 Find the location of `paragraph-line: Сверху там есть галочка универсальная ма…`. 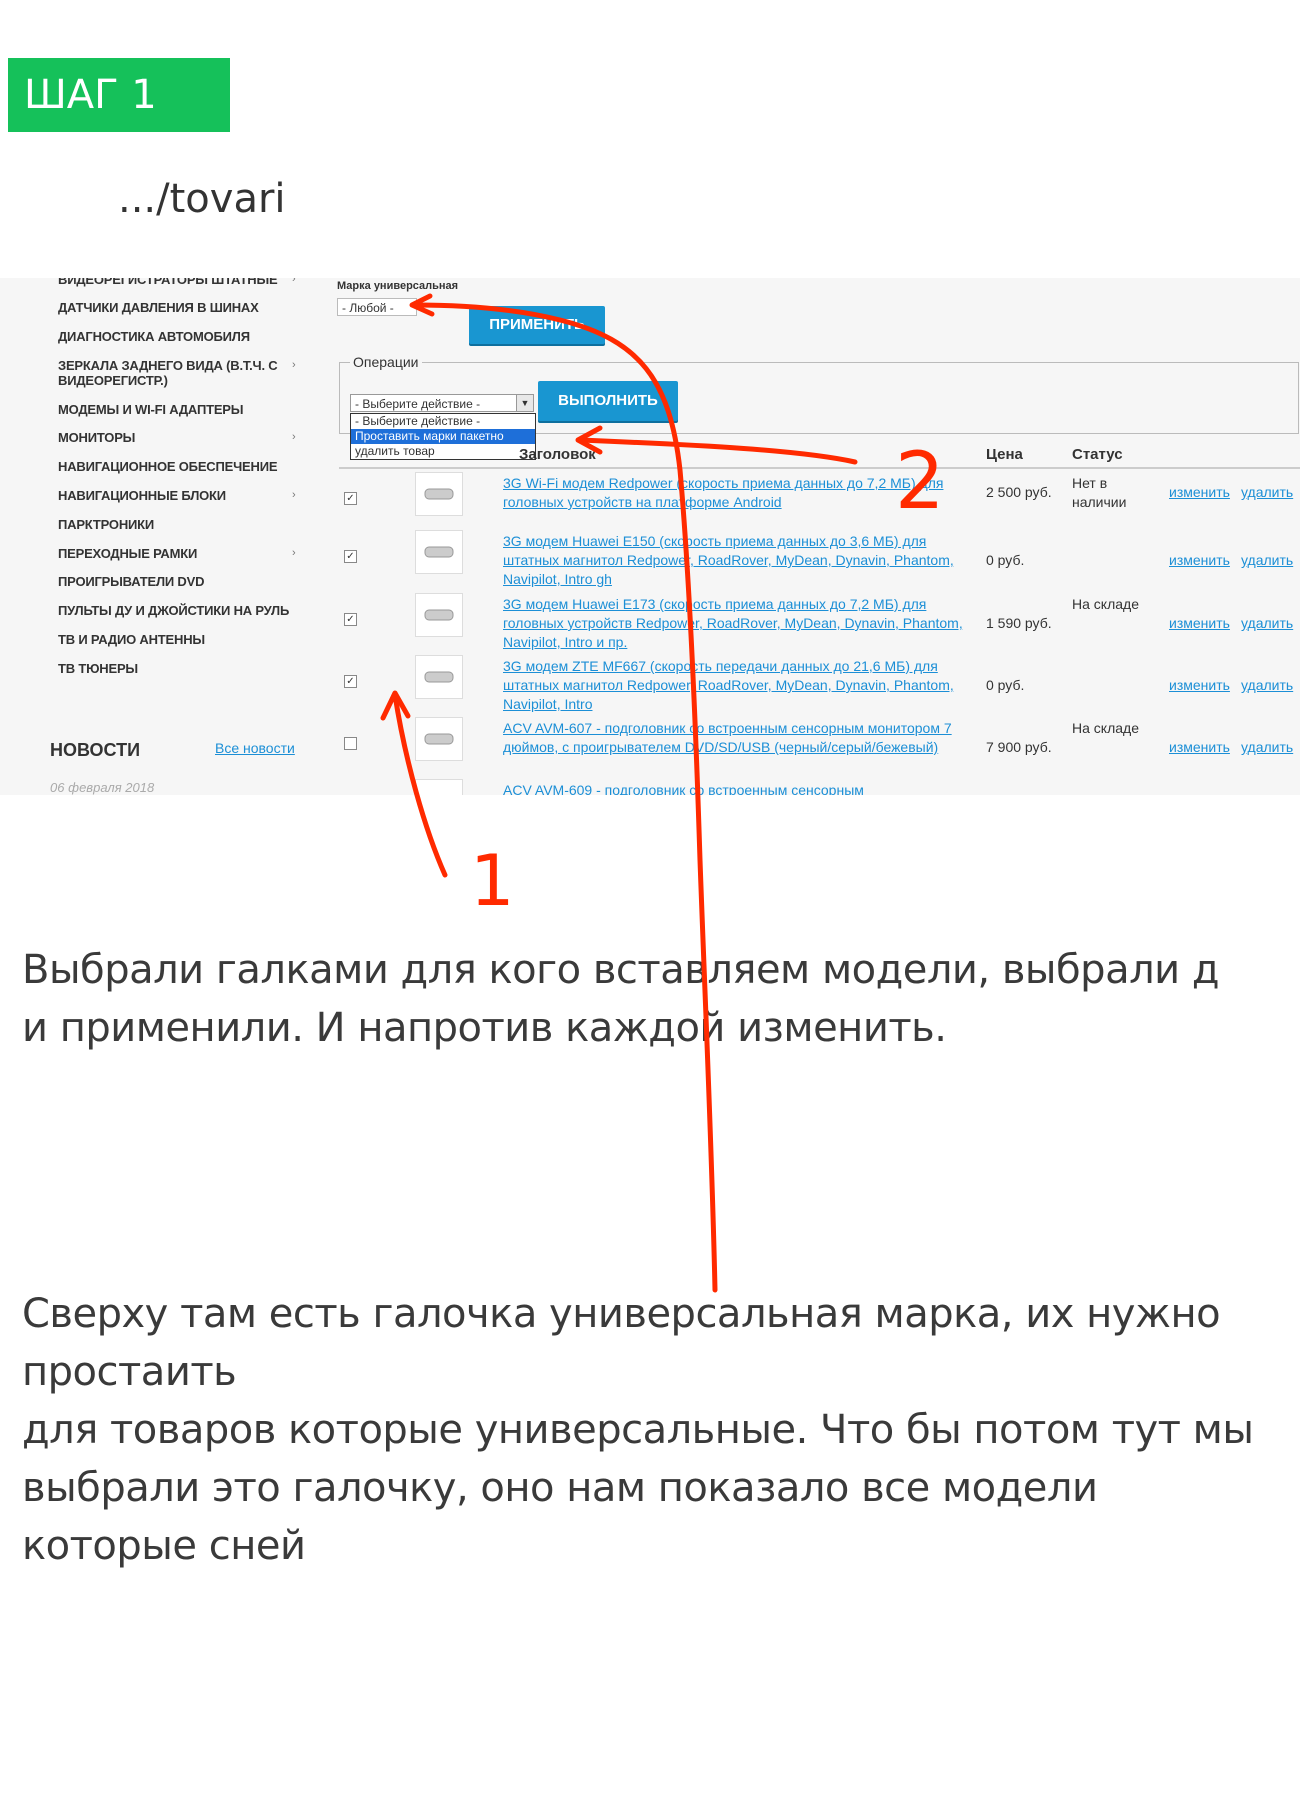

paragraph-line: Сверху там есть галочка универсальная ма… is located at coordinates (621, 1314).